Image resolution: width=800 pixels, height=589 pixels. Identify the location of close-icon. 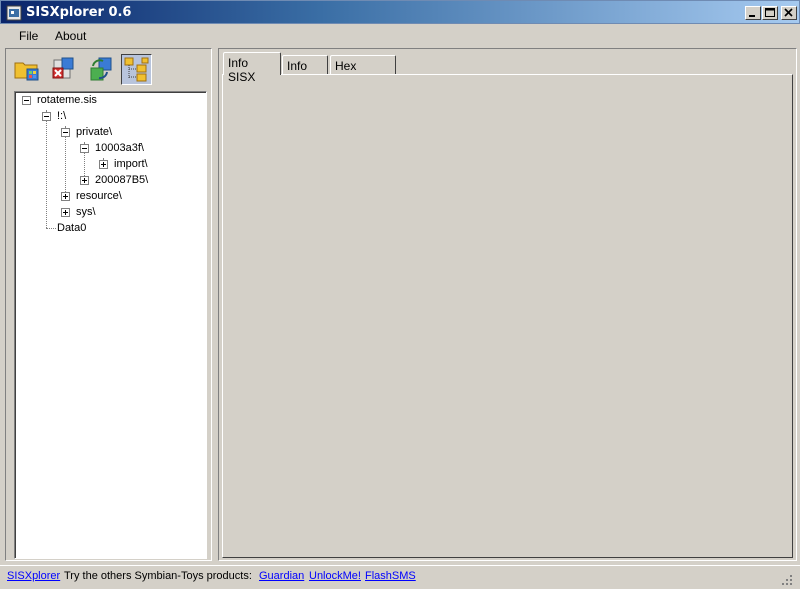
(788, 12).